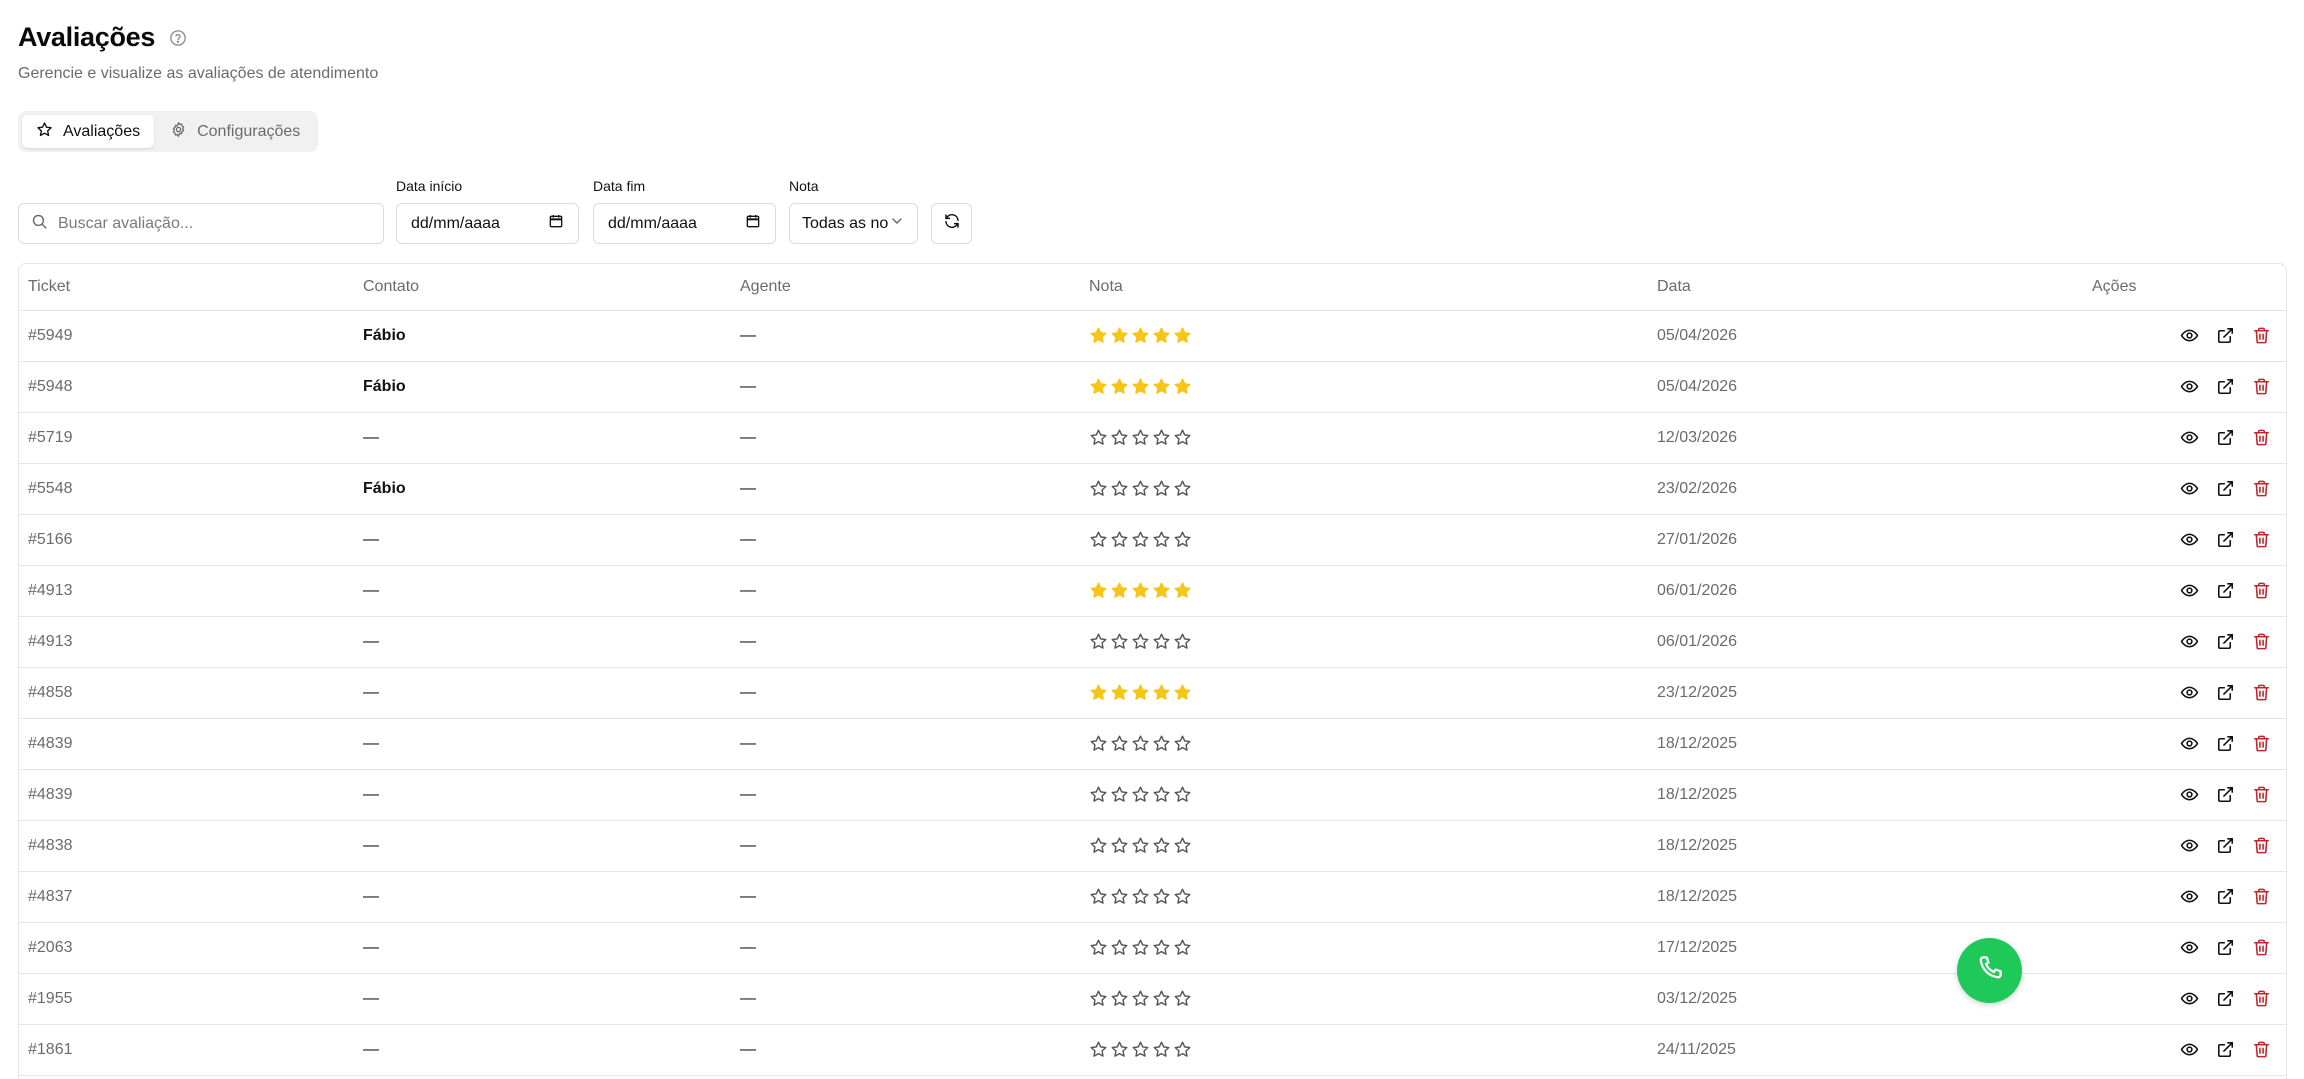 The height and width of the screenshot is (1079, 2304). Describe the element at coordinates (186, 591) in the screenshot. I see `ticket-cell: #4913` at that location.